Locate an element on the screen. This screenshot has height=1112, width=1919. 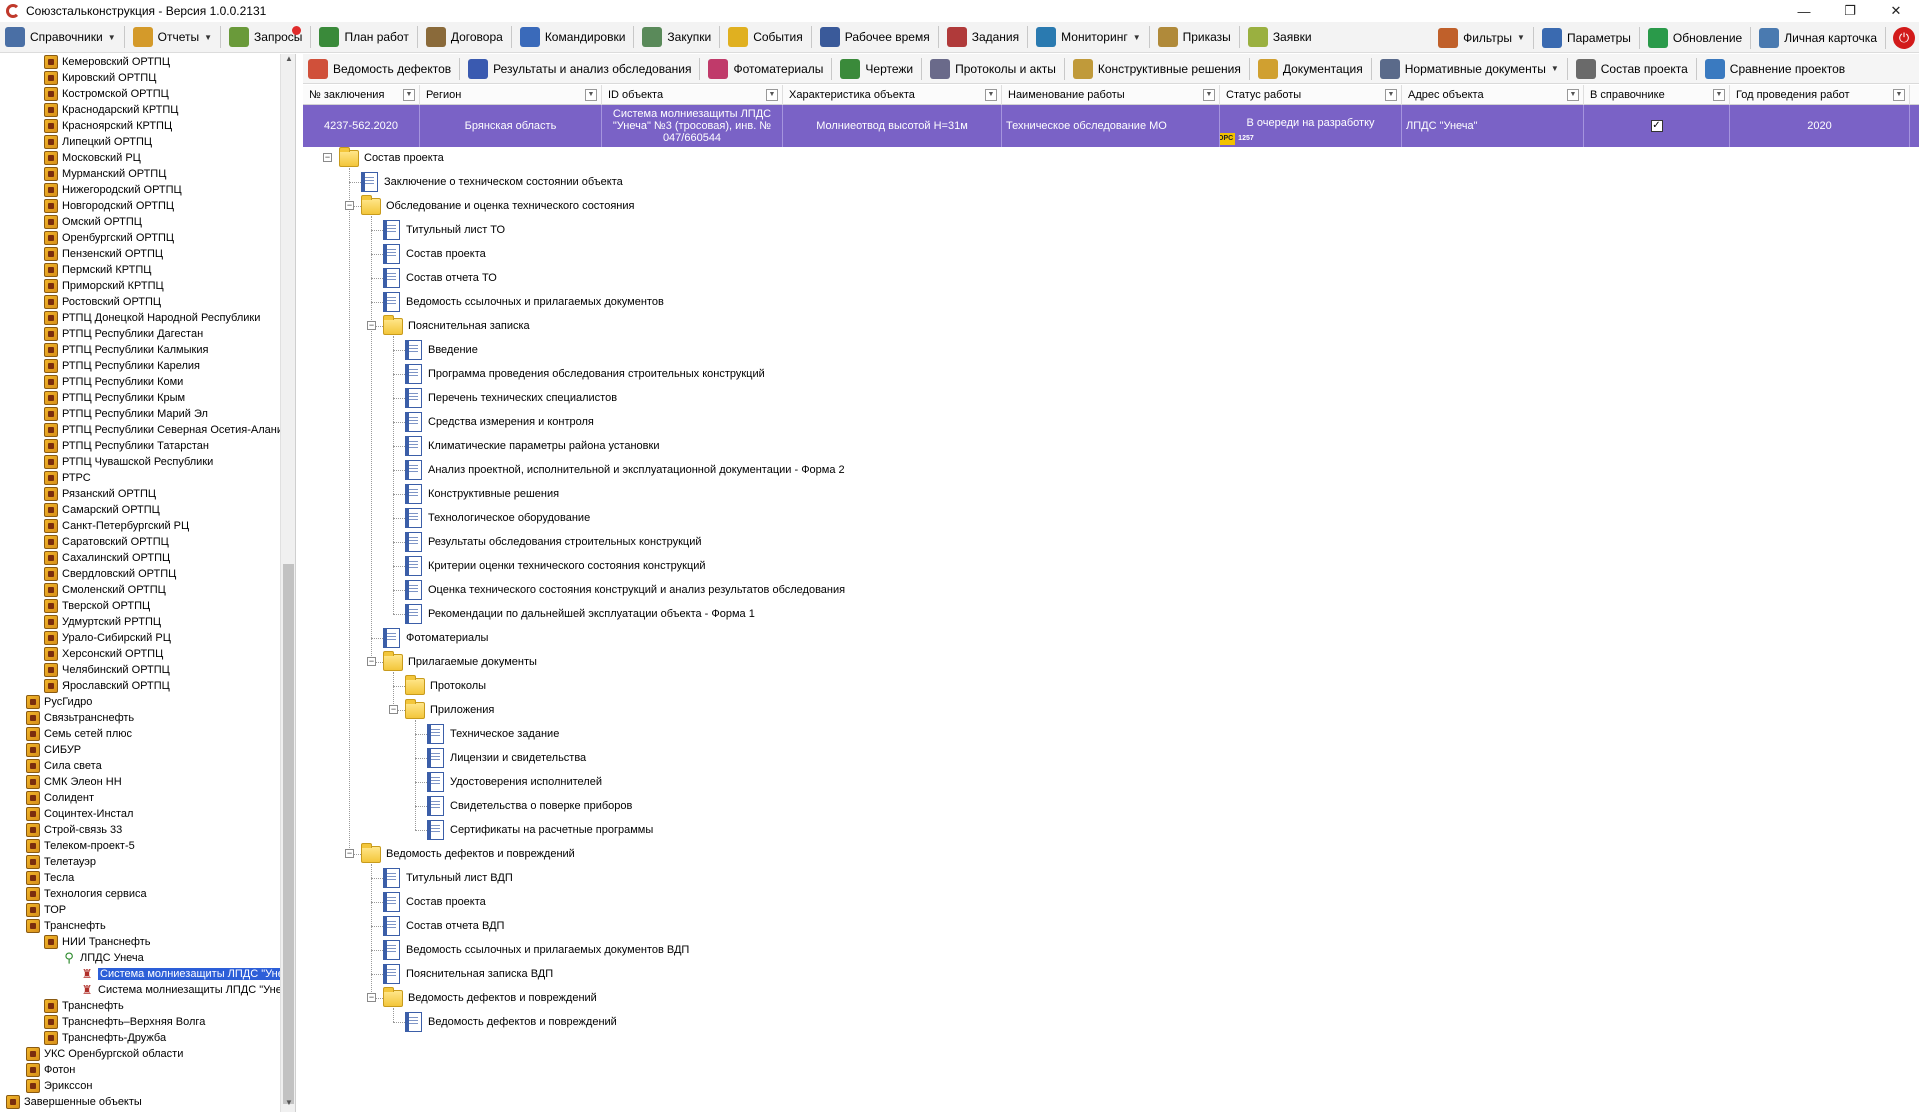
sidebar-tree-item: Липецкий ОРТПЦ is located at coordinates (98, 142).